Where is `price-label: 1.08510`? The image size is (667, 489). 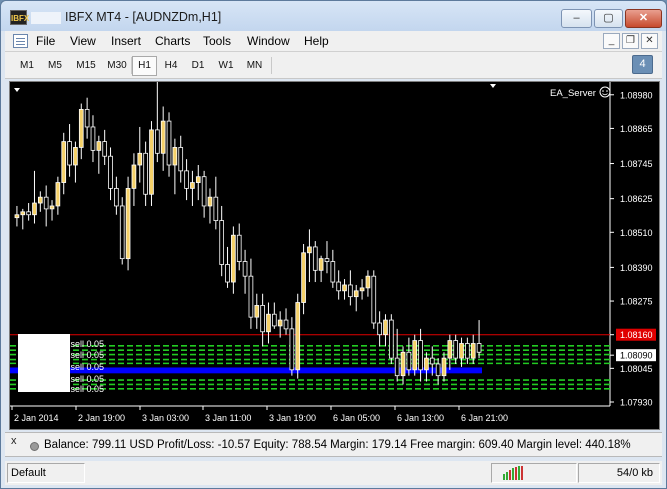 price-label: 1.08510 is located at coordinates (636, 233).